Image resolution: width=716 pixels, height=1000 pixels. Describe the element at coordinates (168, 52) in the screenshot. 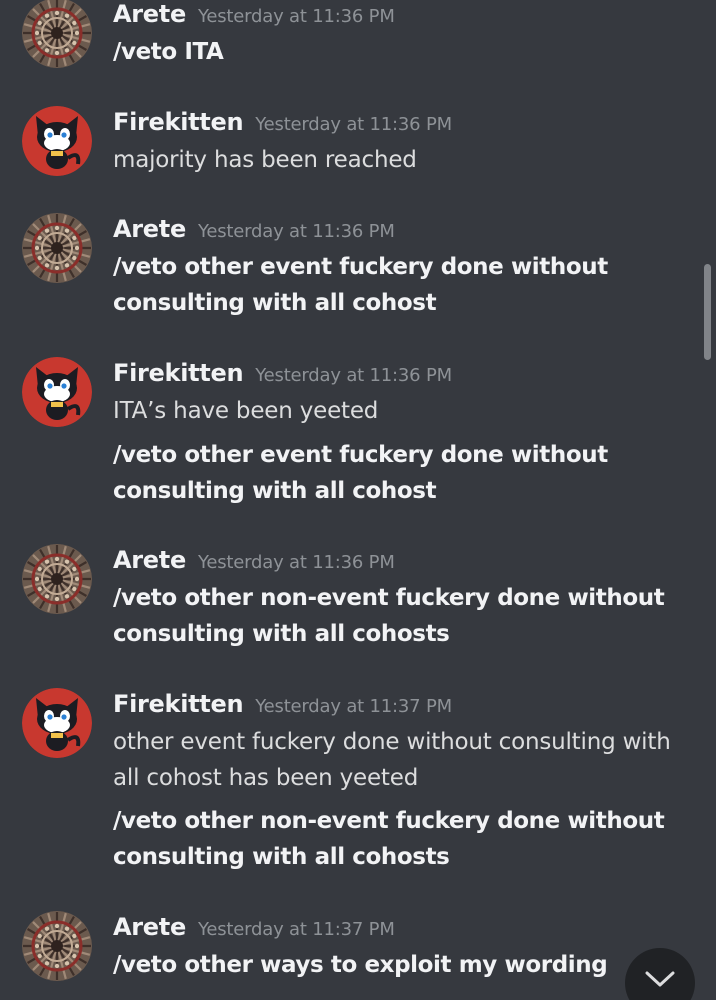

I see `message-text: /veto ITA` at that location.